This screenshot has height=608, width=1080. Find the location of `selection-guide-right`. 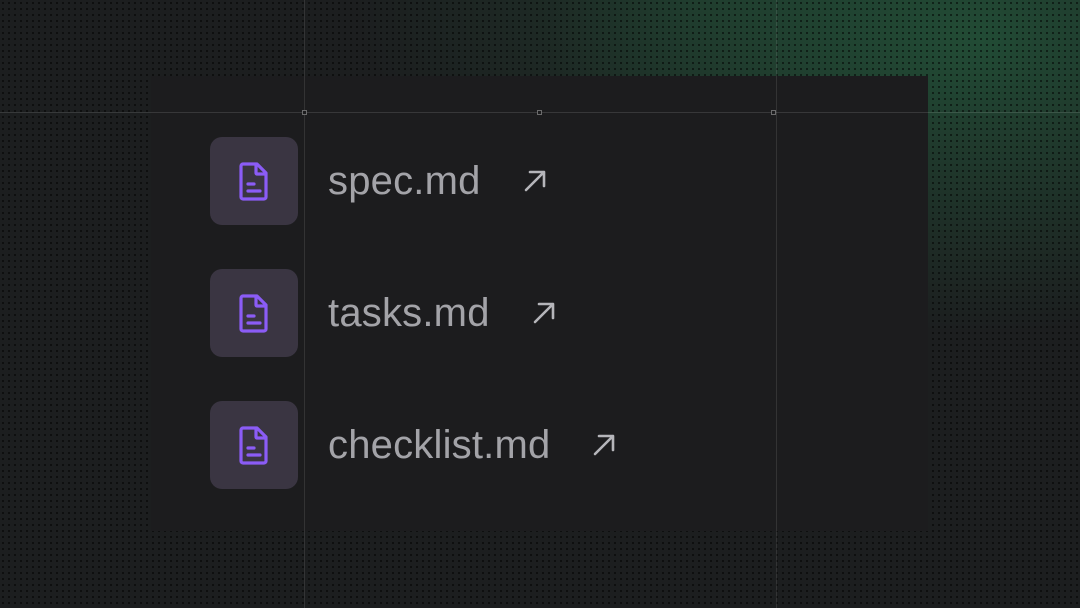

selection-guide-right is located at coordinates (776, 304).